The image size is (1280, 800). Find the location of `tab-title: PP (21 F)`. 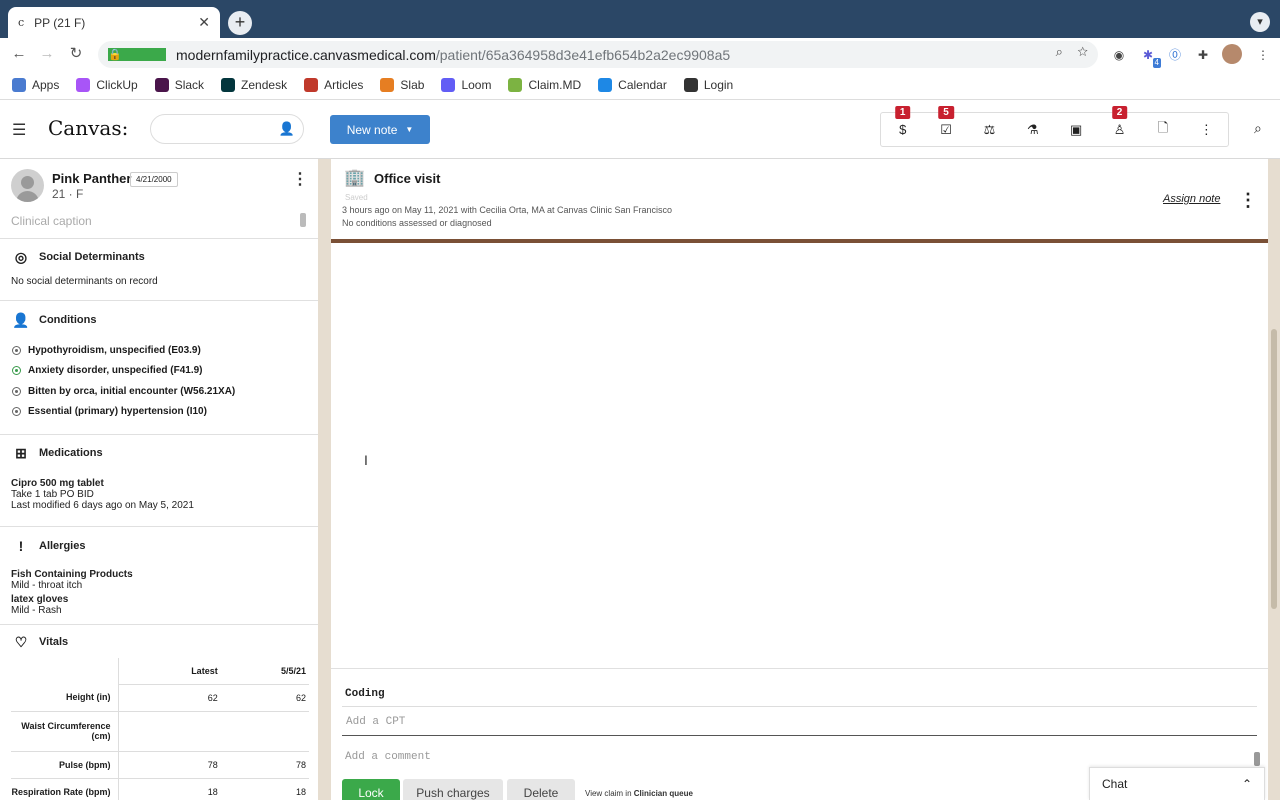

tab-title: PP (21 F) is located at coordinates (60, 22).